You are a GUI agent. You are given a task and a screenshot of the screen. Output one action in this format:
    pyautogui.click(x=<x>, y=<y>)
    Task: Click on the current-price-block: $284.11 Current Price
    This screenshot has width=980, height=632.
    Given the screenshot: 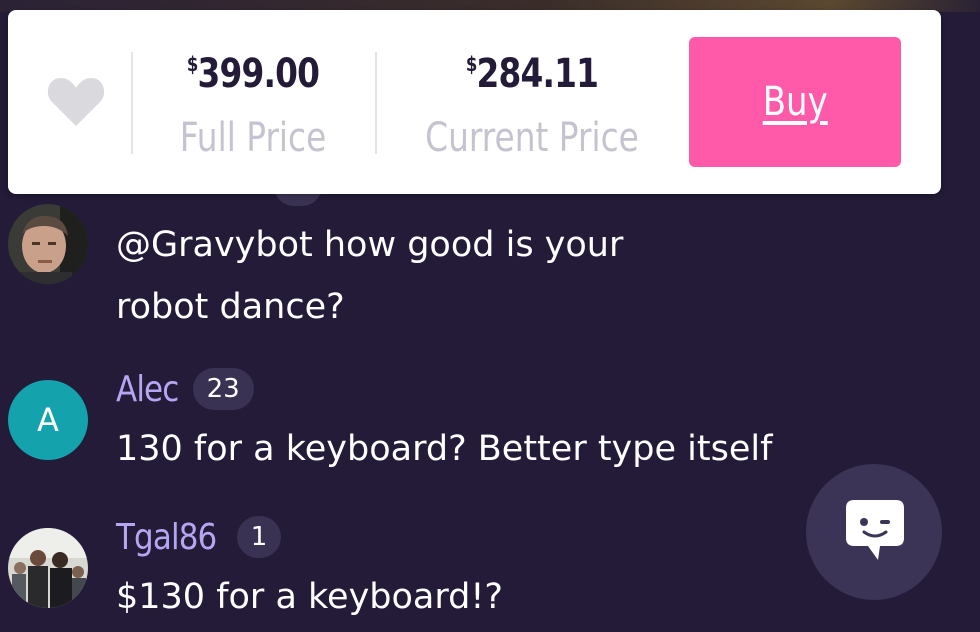 What is the action you would take?
    pyautogui.click(x=532, y=101)
    